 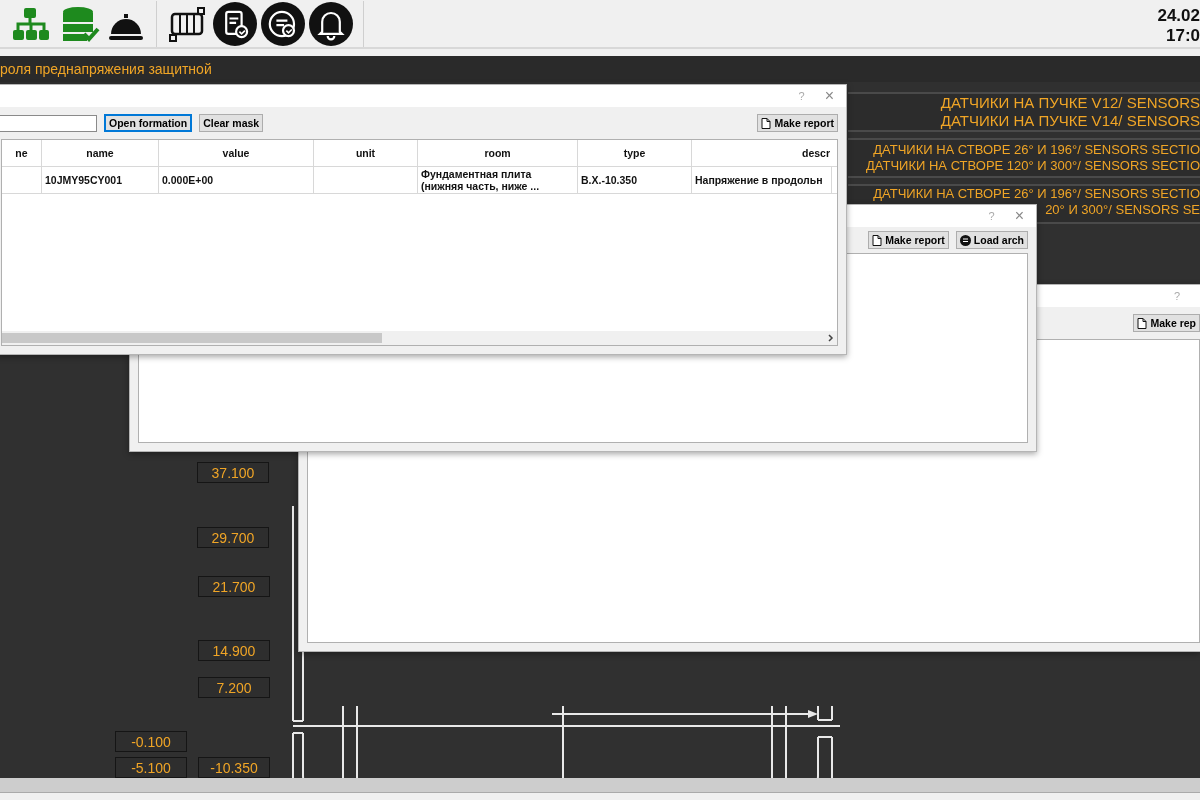 I want to click on sensor-group-label: 20° И 300°/ SENSORS SE, so click(x=1122, y=210).